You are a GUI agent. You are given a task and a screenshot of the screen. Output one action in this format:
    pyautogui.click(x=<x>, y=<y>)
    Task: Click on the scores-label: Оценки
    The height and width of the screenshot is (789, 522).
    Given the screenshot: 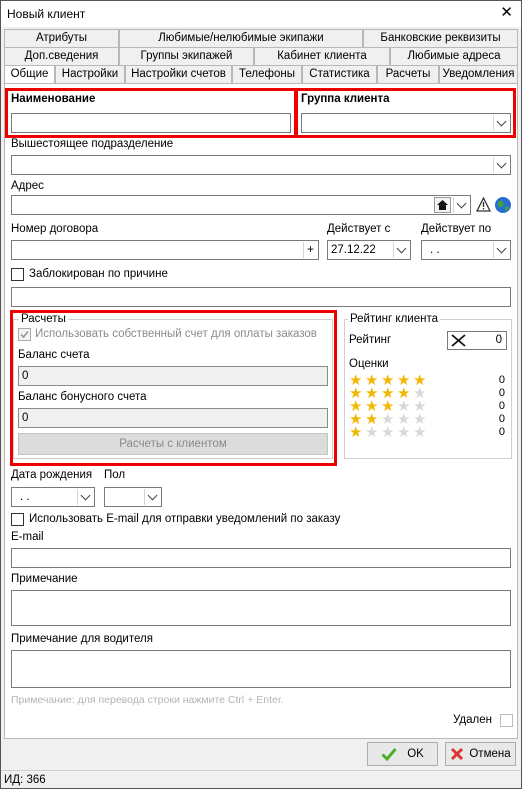 What is the action you would take?
    pyautogui.click(x=369, y=364)
    